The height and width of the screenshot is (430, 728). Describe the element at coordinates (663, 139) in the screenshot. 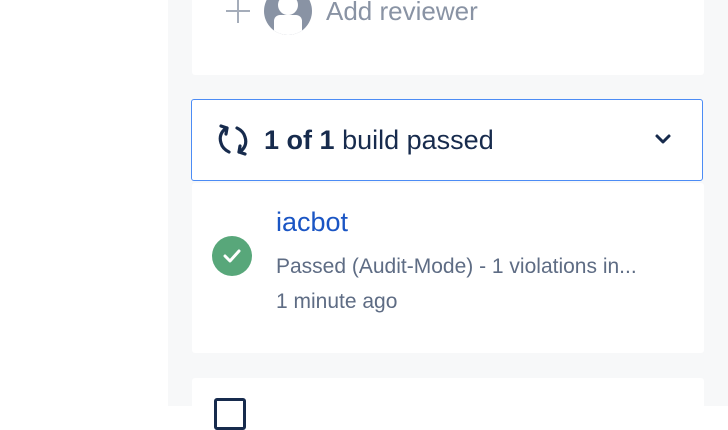

I see `chevron-down-icon` at that location.